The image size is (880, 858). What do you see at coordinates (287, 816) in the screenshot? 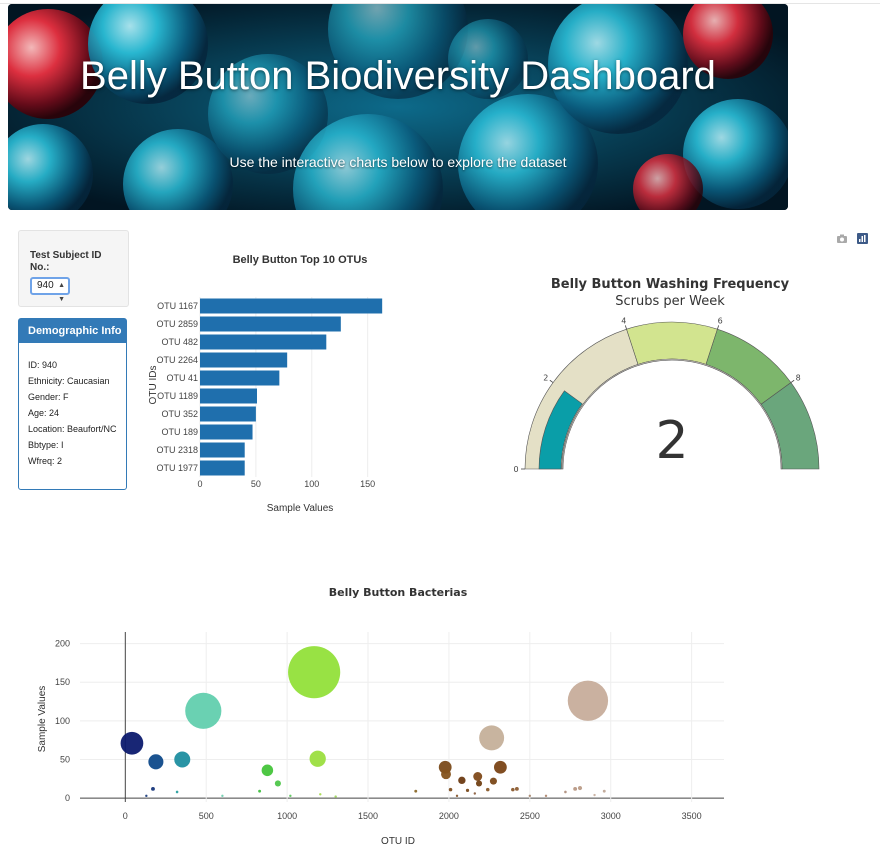
I see `bubble-x-tick-label: 1000` at bounding box center [287, 816].